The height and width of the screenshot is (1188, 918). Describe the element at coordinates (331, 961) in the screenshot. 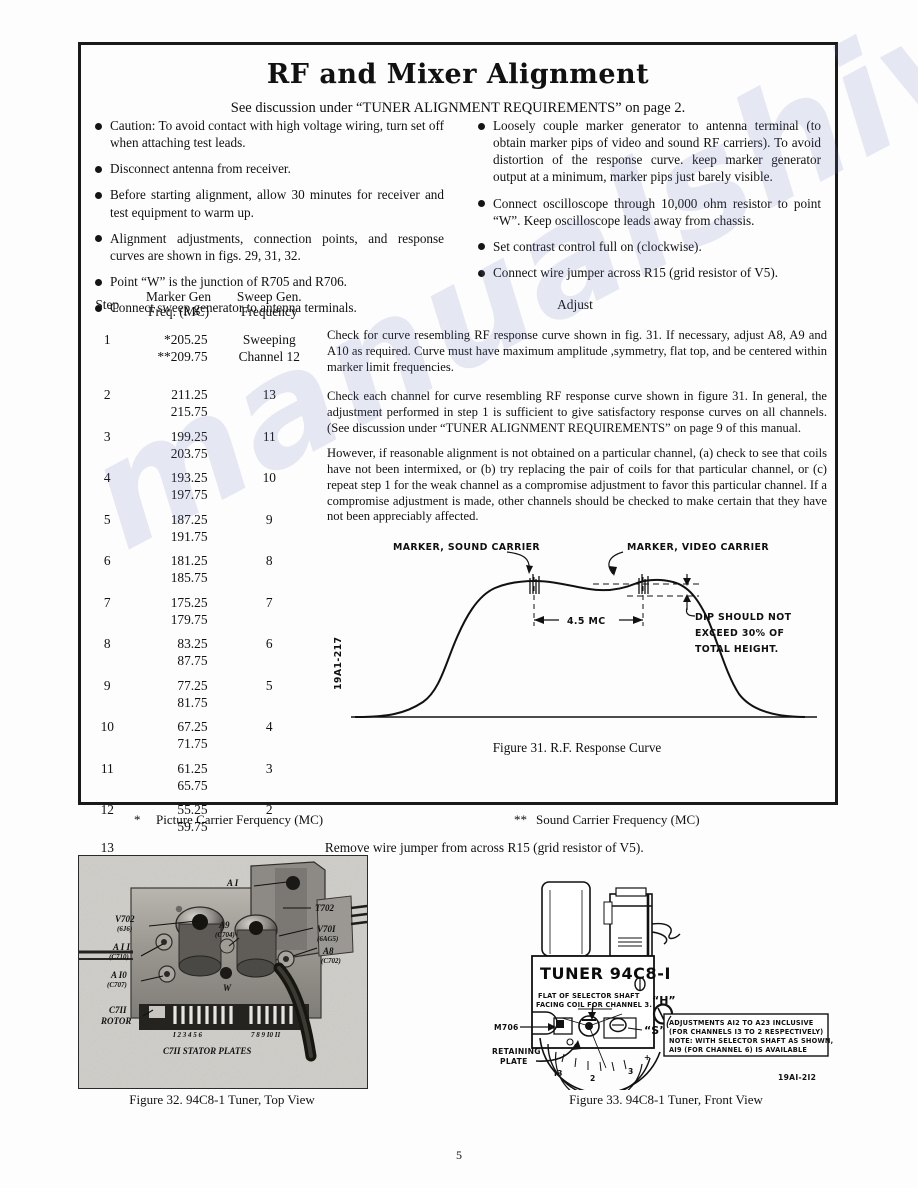

I see `label-a8-sub: (C702)` at that location.